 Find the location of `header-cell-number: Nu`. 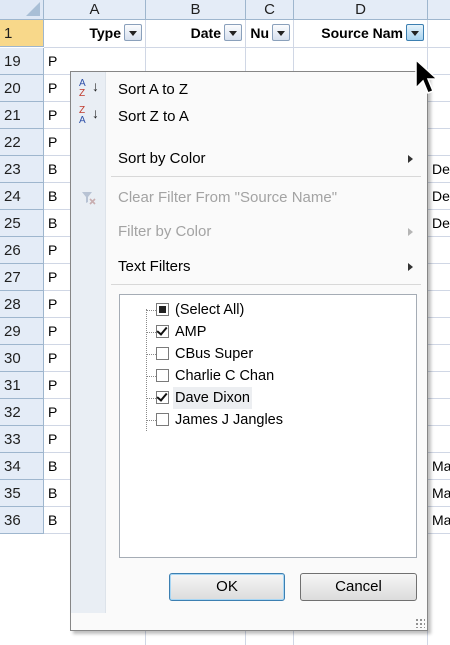

header-cell-number: Nu is located at coordinates (270, 33).